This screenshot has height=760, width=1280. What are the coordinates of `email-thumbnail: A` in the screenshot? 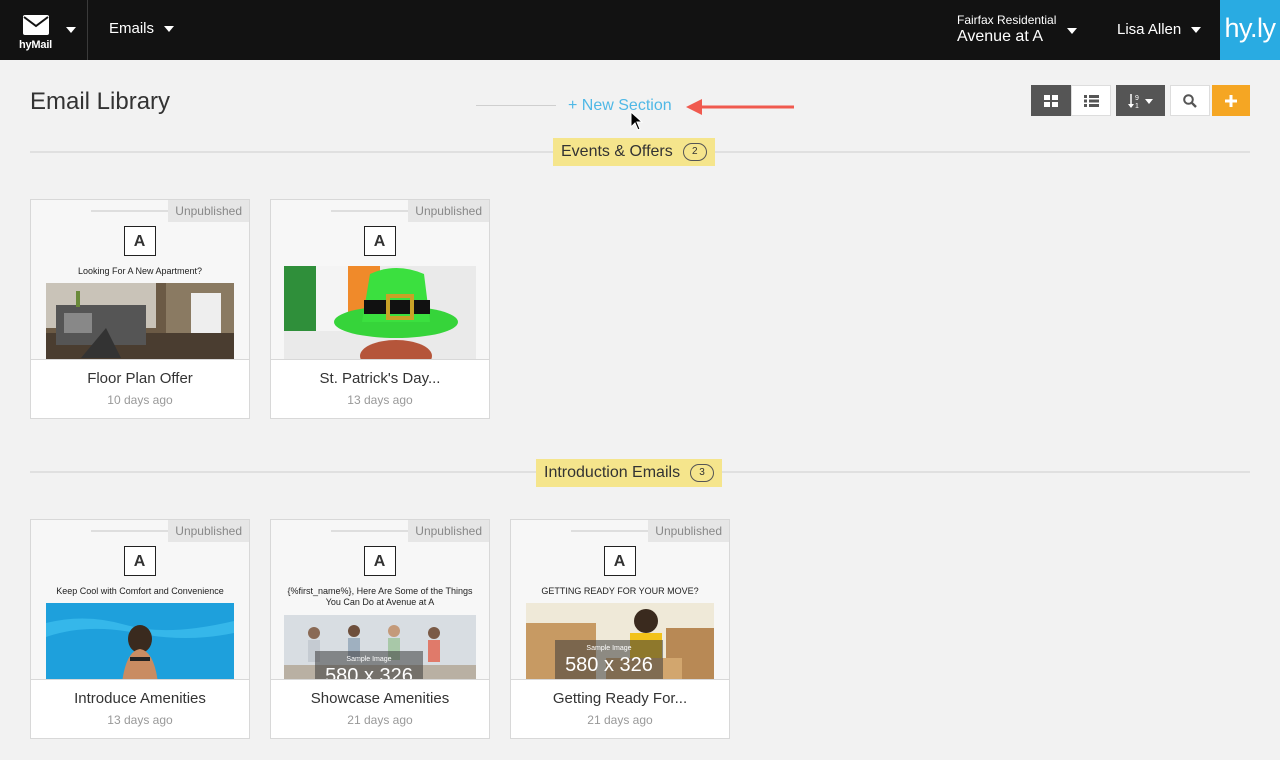 It's located at (380, 280).